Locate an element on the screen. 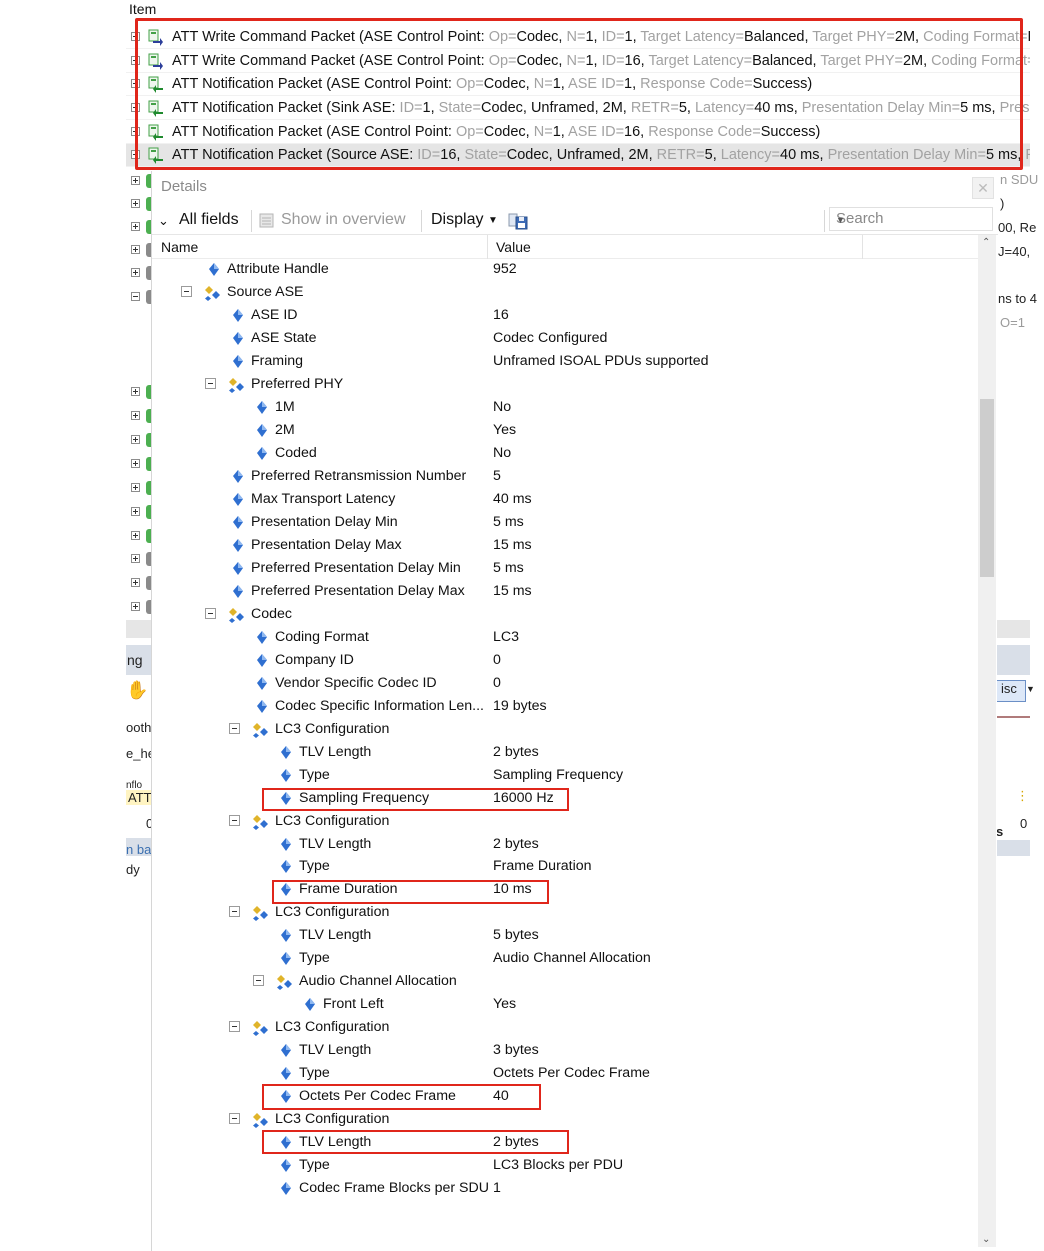 The image size is (1044, 1251). tree-field-row: Coded No is located at coordinates (565, 453).